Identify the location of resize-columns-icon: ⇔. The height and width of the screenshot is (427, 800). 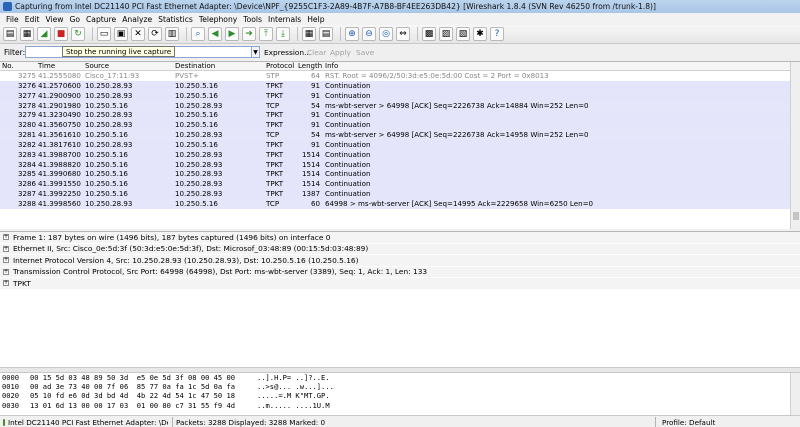
(403, 34).